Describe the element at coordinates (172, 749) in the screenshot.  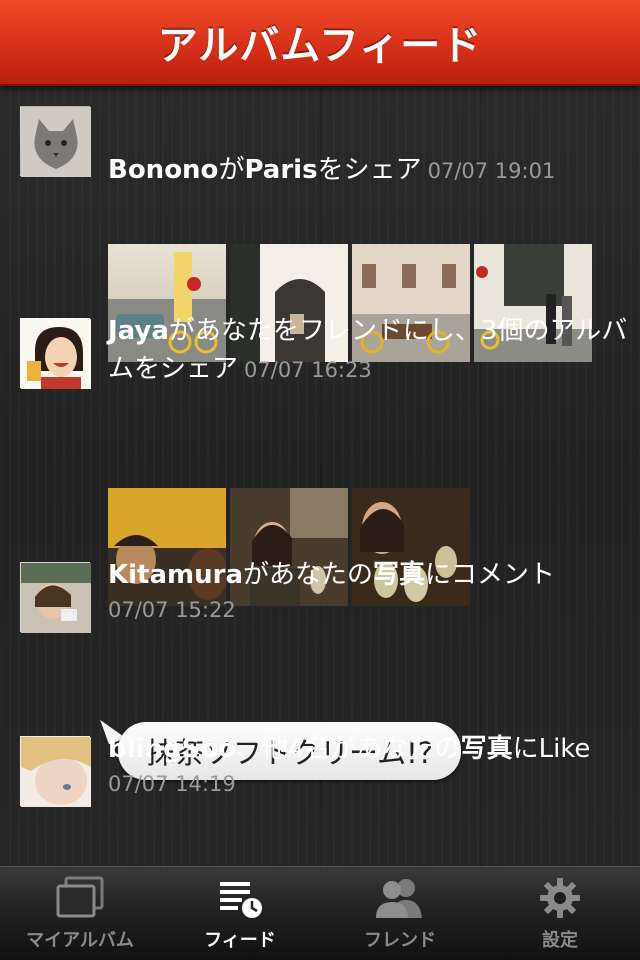
I see `user-name: blingSoo` at that location.